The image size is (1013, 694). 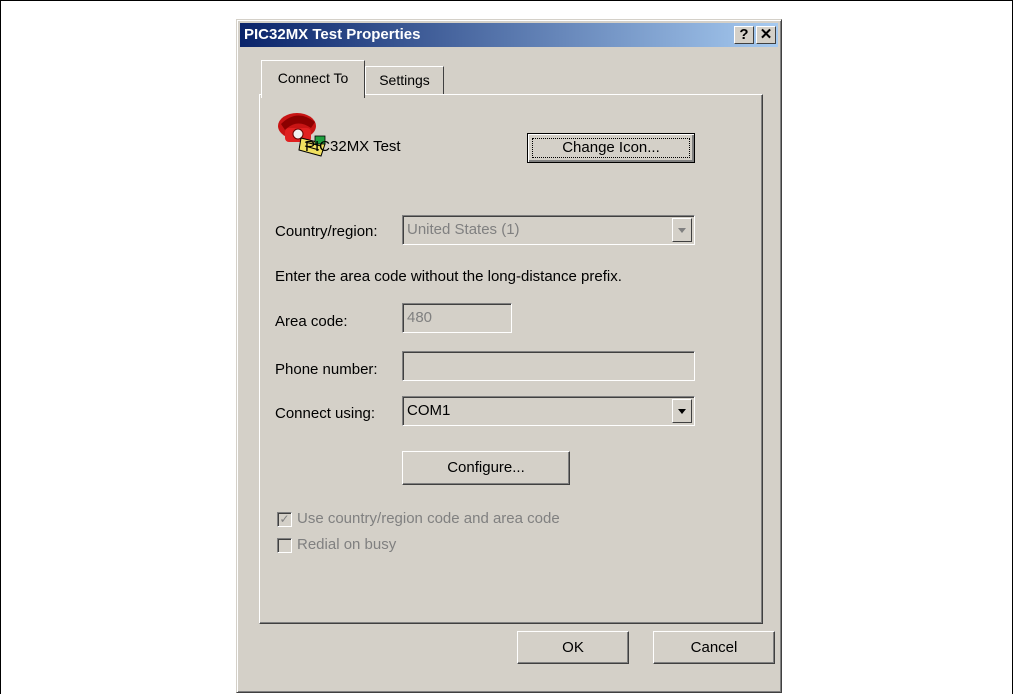 I want to click on help-button: ?, so click(x=744, y=35).